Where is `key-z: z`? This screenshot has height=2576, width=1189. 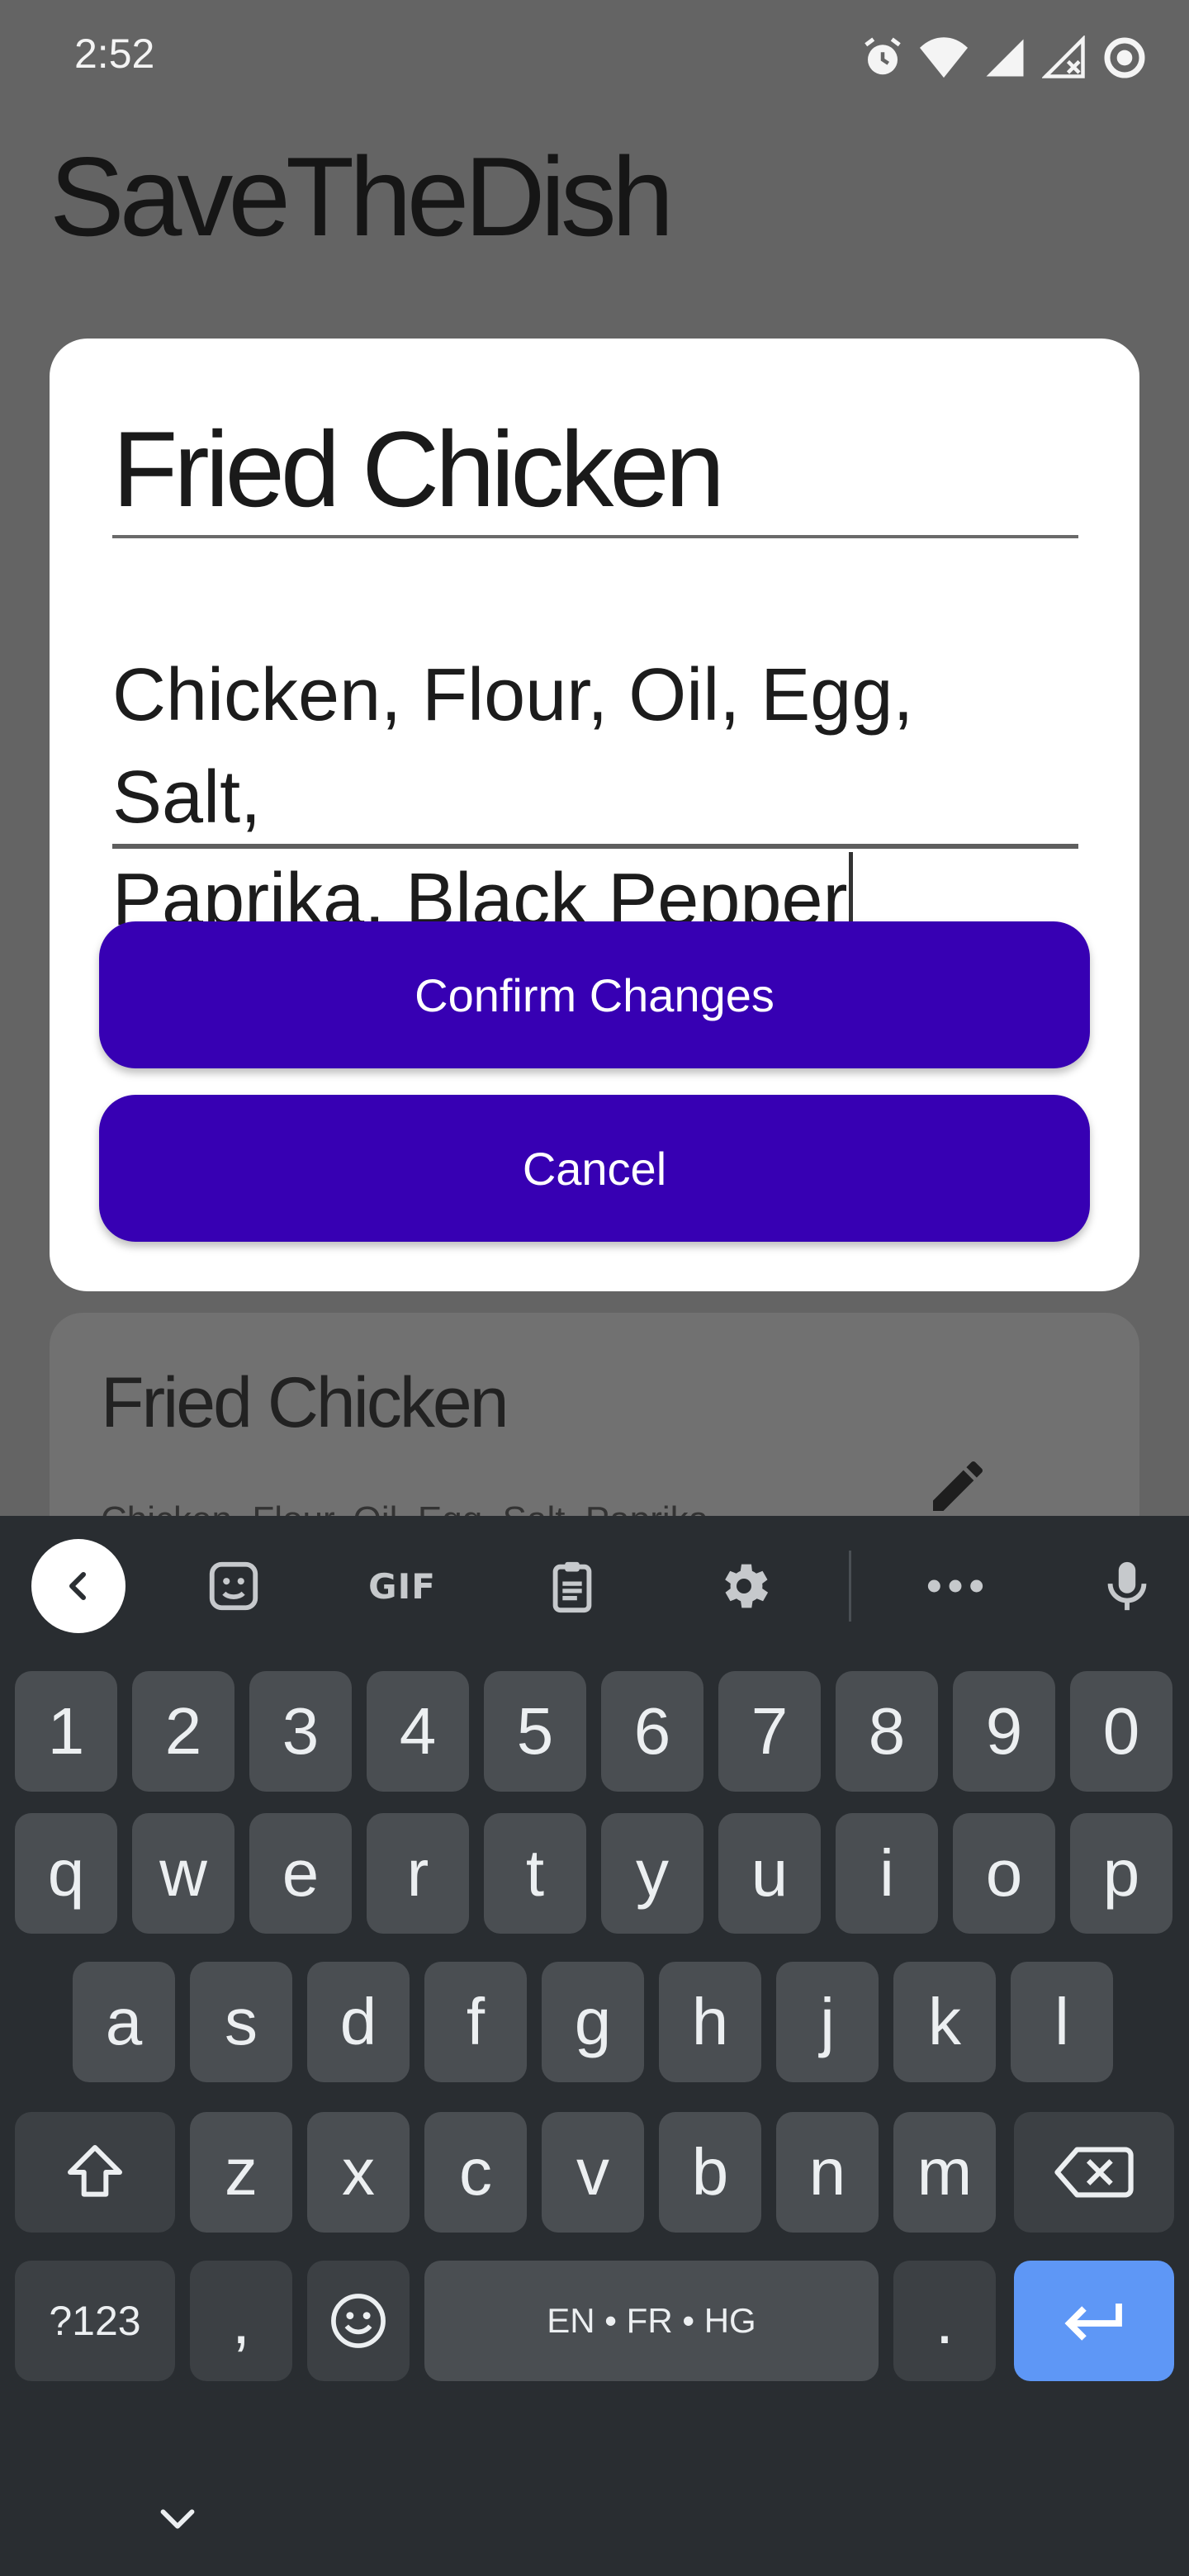 key-z: z is located at coordinates (241, 2172).